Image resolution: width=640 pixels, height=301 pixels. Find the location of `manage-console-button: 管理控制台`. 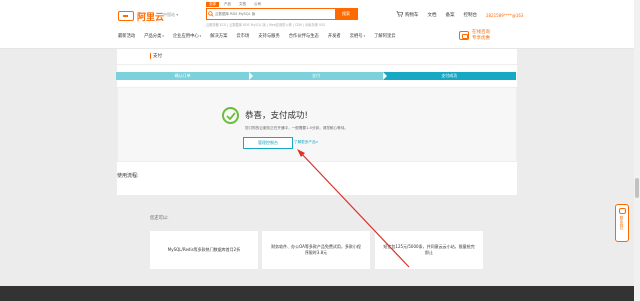

manage-console-button: 管理控制台 is located at coordinates (268, 143).